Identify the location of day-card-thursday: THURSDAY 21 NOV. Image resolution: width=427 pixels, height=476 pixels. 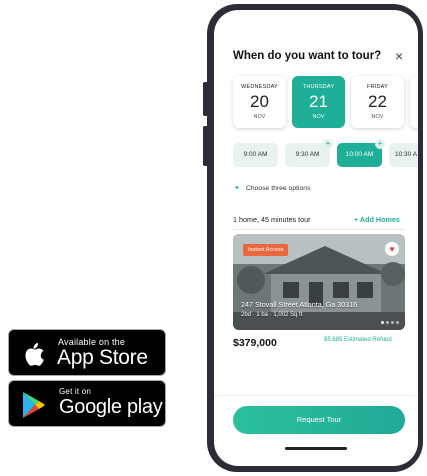
(318, 102).